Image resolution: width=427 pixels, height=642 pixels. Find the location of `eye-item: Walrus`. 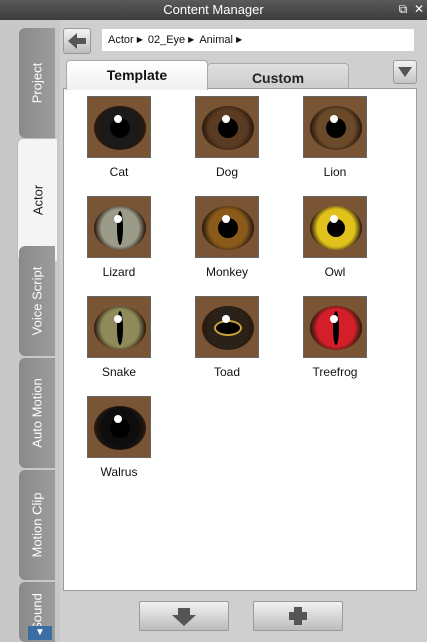

eye-item: Walrus is located at coordinates (119, 437).